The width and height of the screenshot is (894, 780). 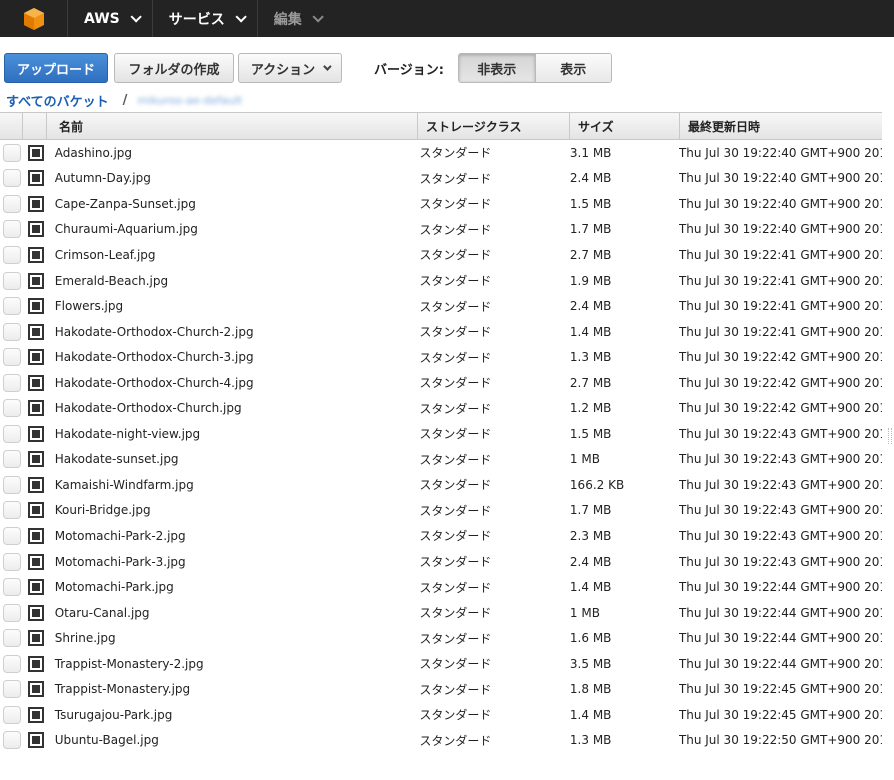 What do you see at coordinates (235, 229) in the screenshot?
I see `object-name: Churaumi-Aquarium.jpg` at bounding box center [235, 229].